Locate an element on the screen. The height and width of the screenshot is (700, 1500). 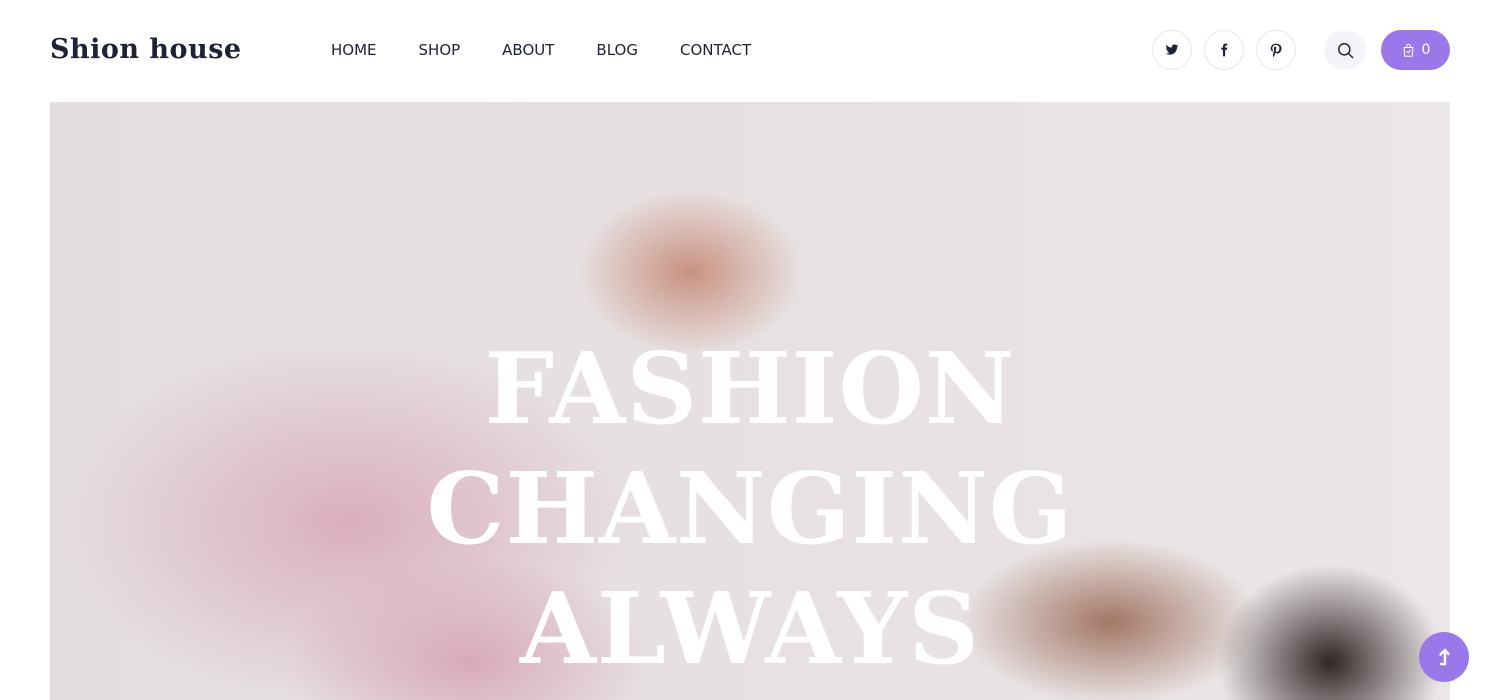
arrow-up-icon is located at coordinates (1444, 657).